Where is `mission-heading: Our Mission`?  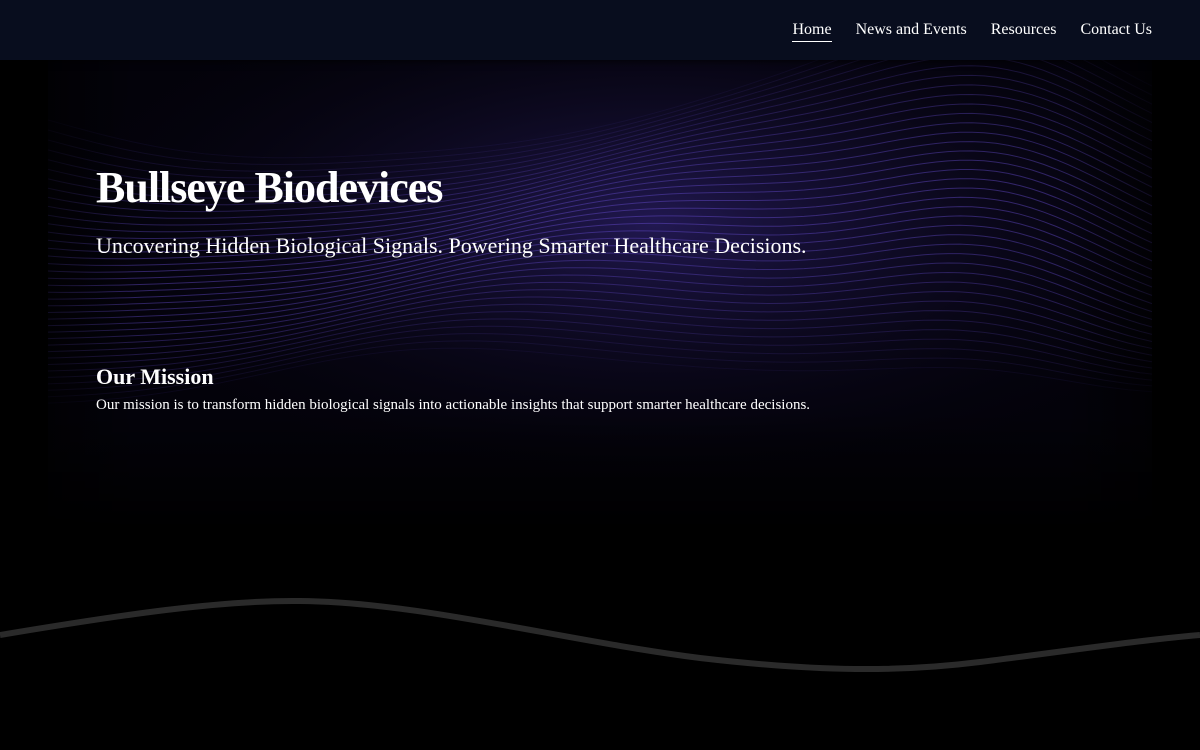 mission-heading: Our Mission is located at coordinates (155, 376).